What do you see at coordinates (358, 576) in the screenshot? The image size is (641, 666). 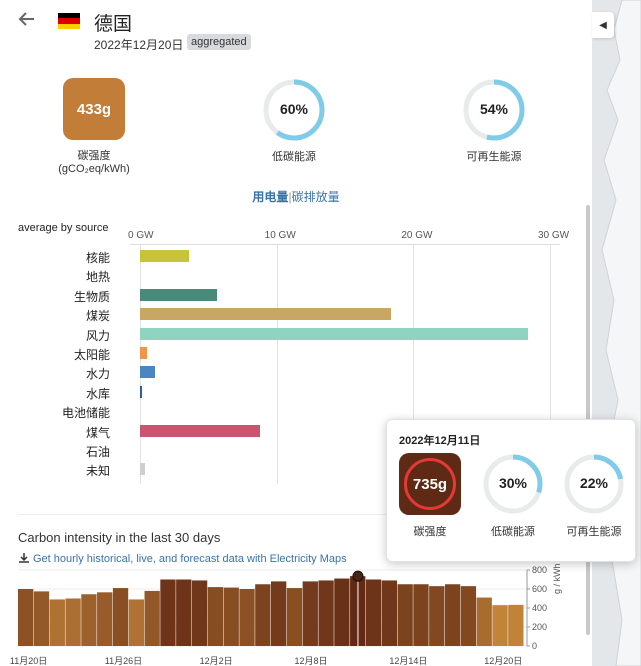 I see `selection-marker` at bounding box center [358, 576].